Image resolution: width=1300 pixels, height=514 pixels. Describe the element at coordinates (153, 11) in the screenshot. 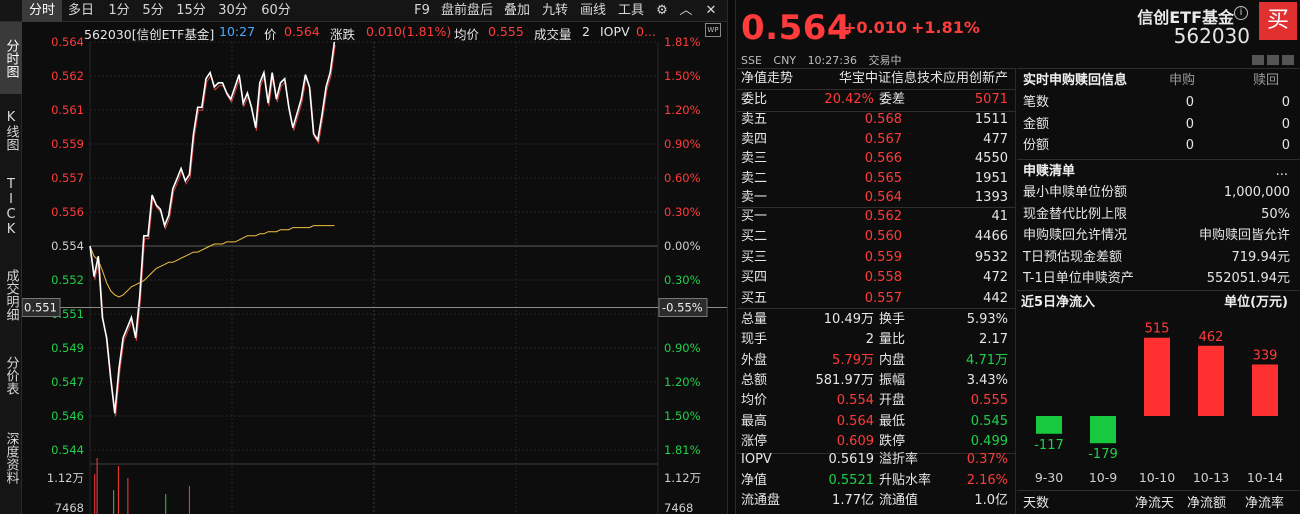

I see `tab-5min: 5分` at that location.